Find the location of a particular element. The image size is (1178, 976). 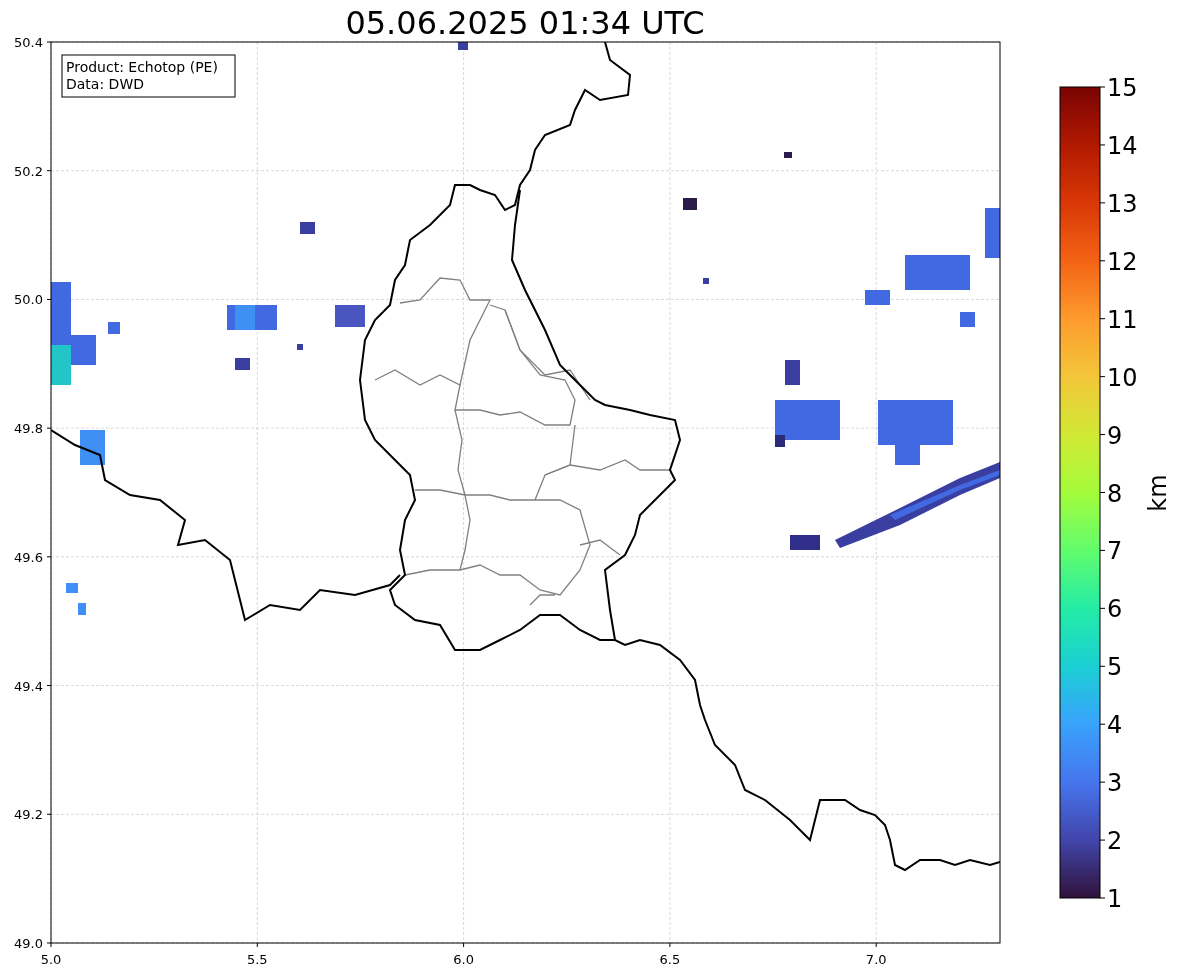

colorbar-tick-label: 5 is located at coordinates (1115, 667).